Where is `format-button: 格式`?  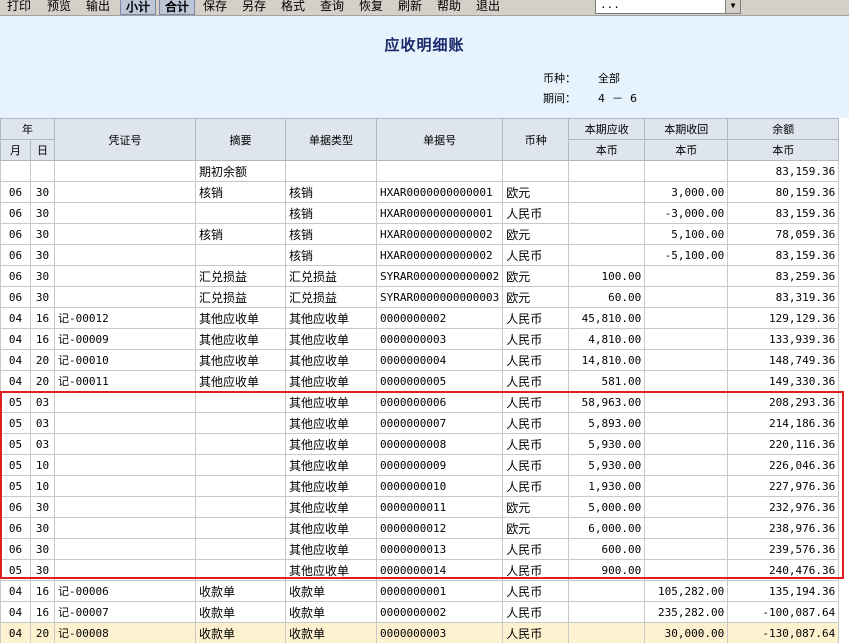
format-button: 格式 is located at coordinates (293, 7).